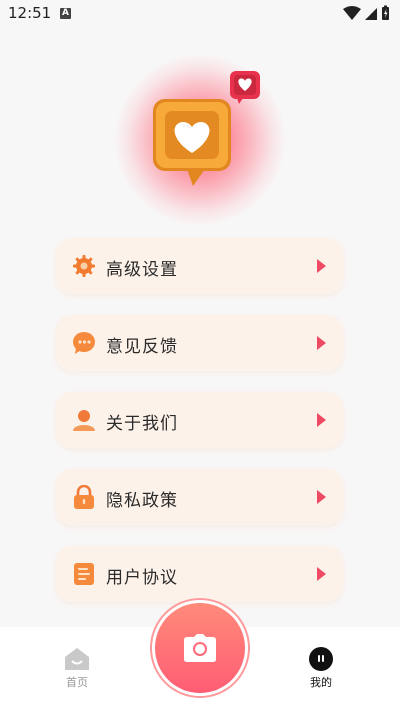 This screenshot has width=400, height=711. What do you see at coordinates (84, 420) in the screenshot?
I see `person-icon` at bounding box center [84, 420].